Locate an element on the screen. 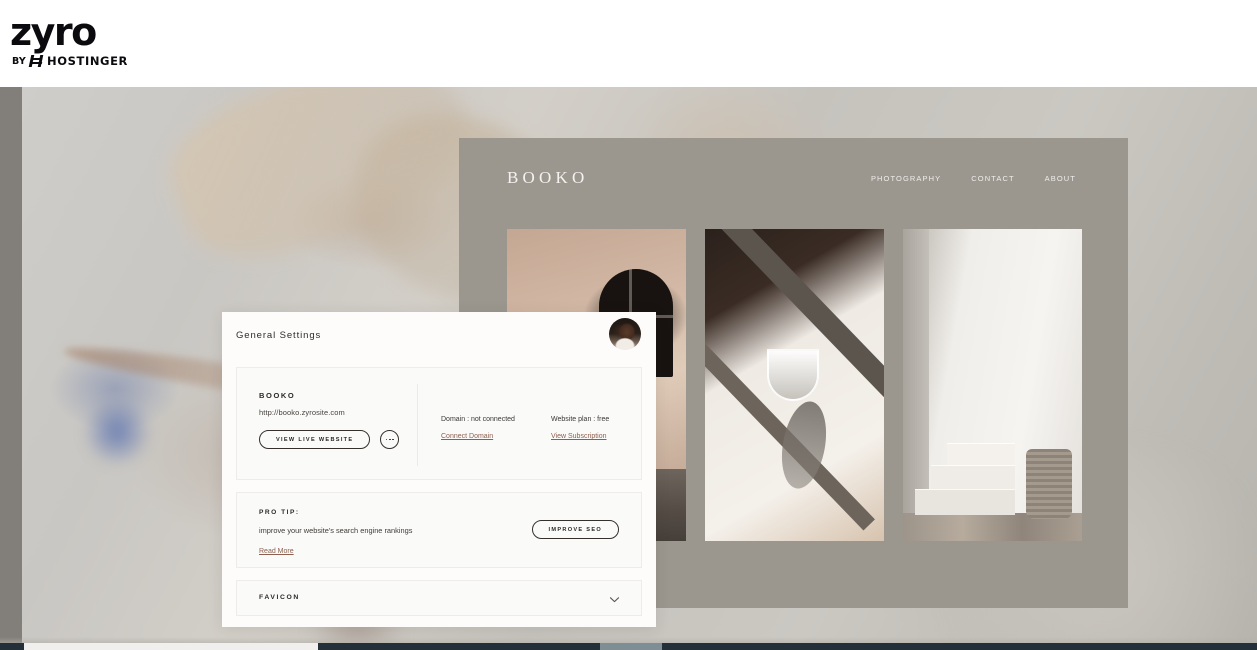  site-url: http://booko.zyrosite.com is located at coordinates (302, 412).